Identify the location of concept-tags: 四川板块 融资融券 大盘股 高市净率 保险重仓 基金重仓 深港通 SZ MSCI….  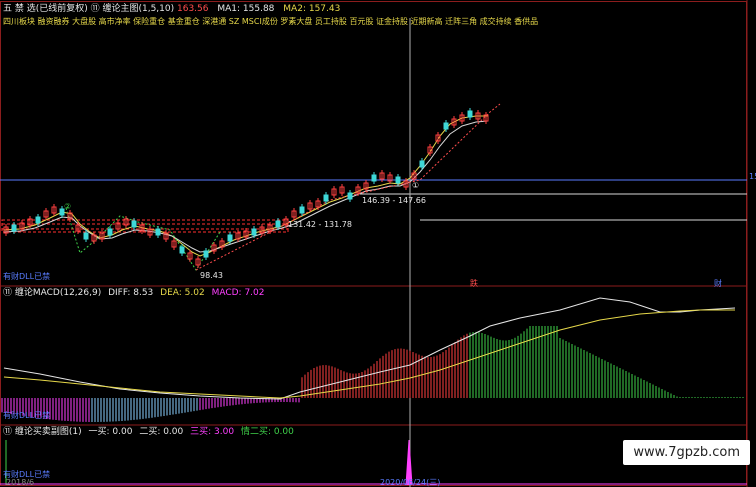
(271, 21).